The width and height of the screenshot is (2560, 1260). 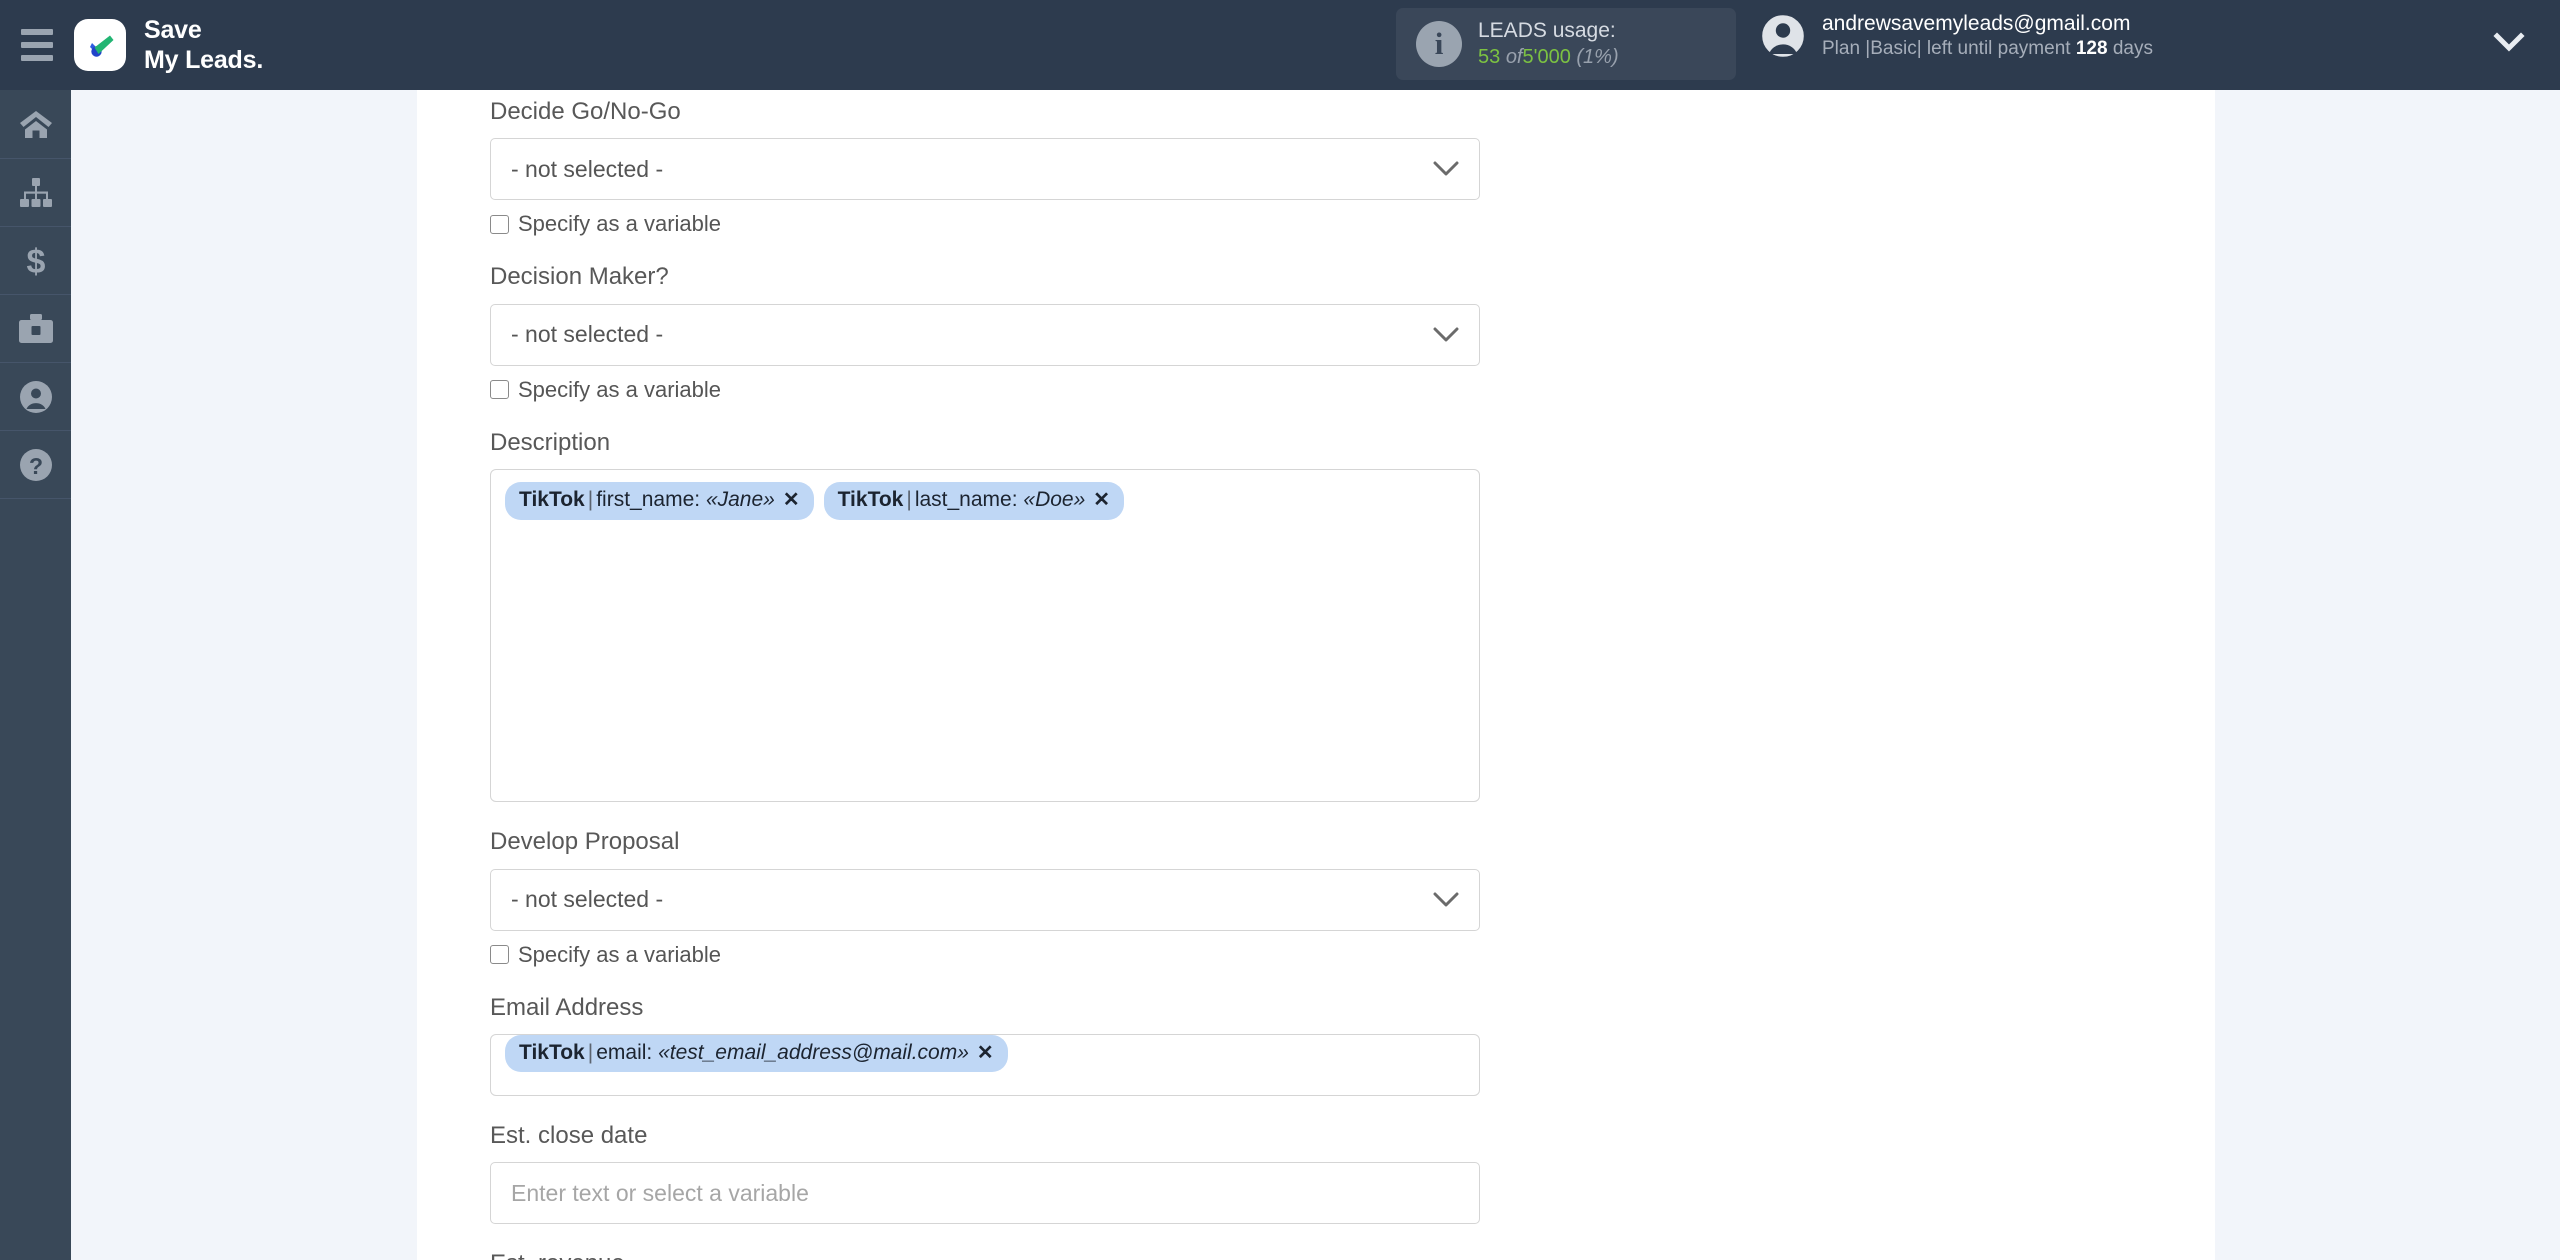 I want to click on leads-total-count: 5'000, so click(x=1546, y=56).